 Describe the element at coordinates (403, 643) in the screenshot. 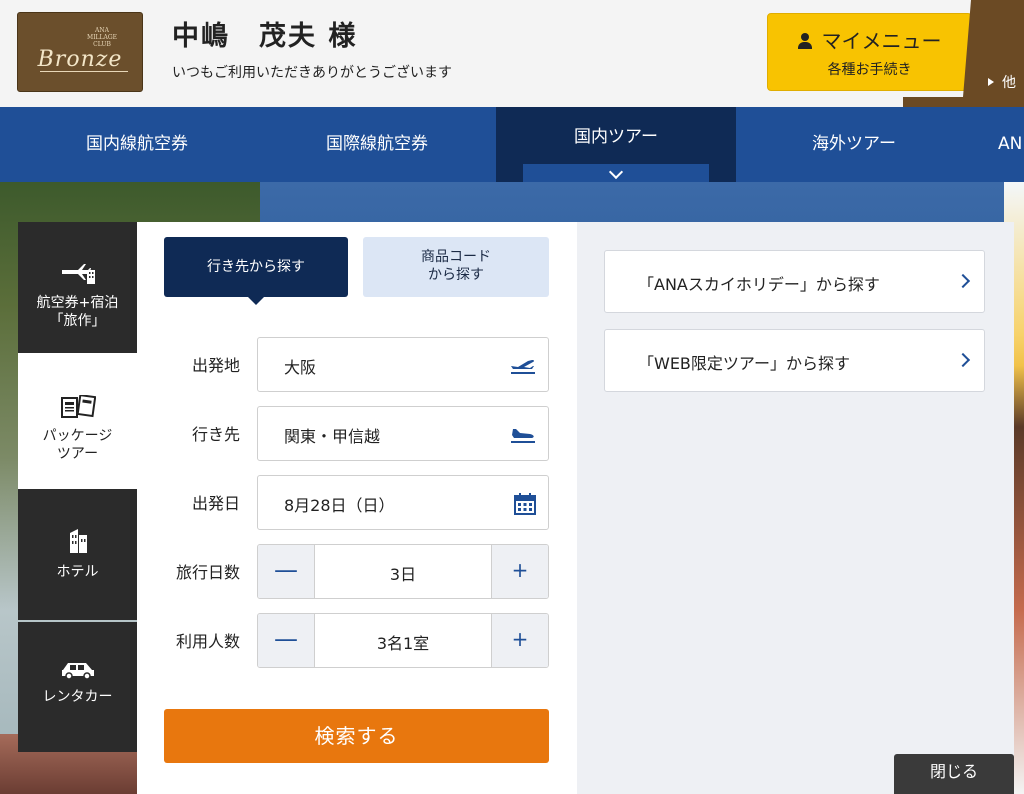

I see `travelers-value: 3名1室` at that location.